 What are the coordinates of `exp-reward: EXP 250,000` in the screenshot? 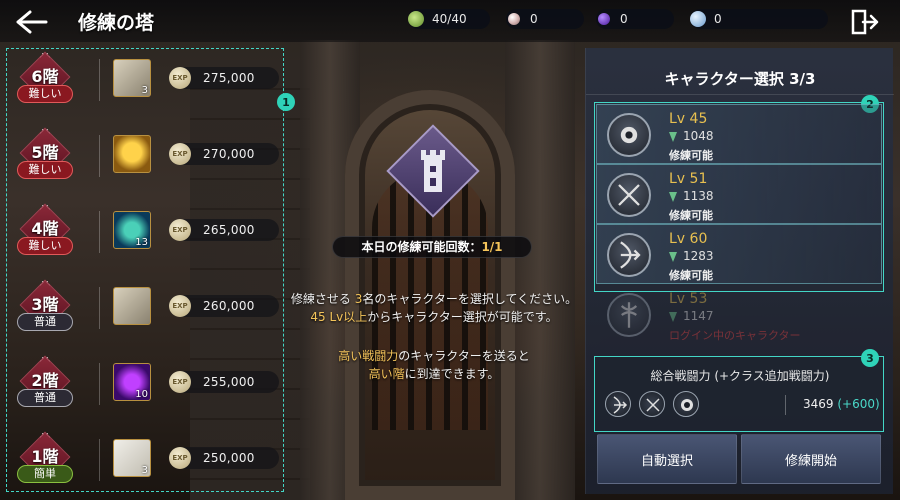 It's located at (224, 458).